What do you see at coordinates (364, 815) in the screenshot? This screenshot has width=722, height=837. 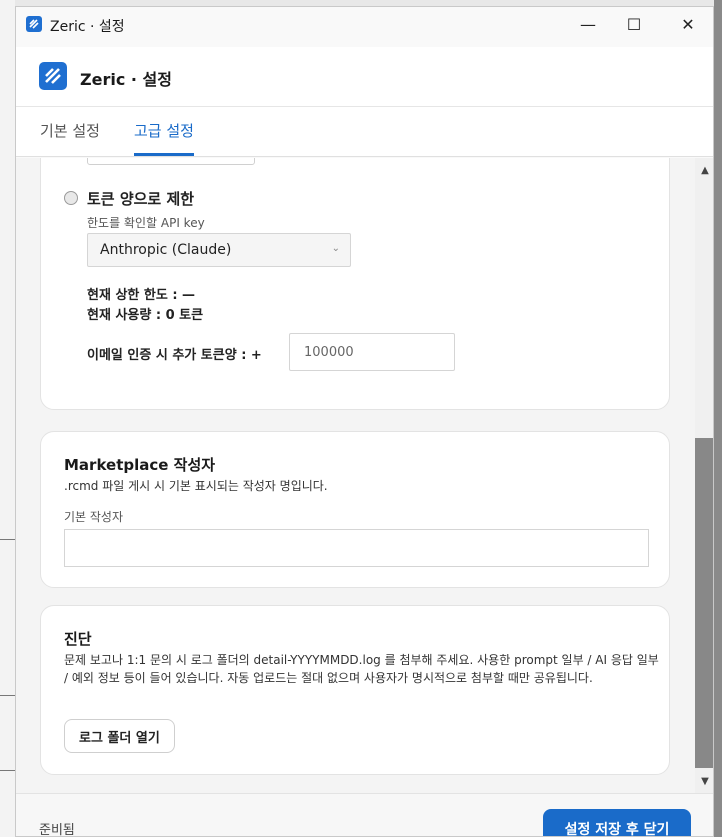 I see `footer-bar: 준비됨 설정 저장 후 닫기` at bounding box center [364, 815].